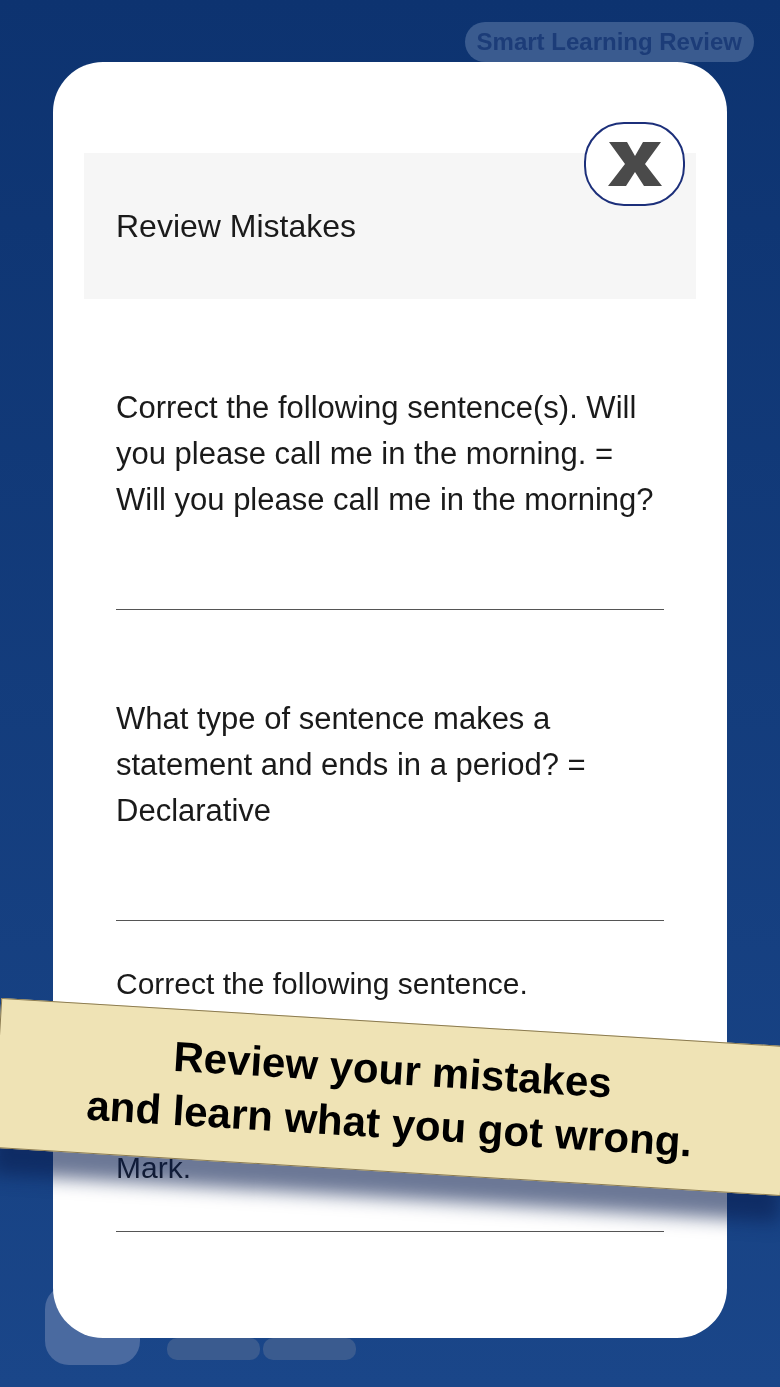 This screenshot has height=1387, width=780. Describe the element at coordinates (351, 765) in the screenshot. I see `question-answer-text: What type of sentence makes a statement and ends in a period? = Declarative` at that location.